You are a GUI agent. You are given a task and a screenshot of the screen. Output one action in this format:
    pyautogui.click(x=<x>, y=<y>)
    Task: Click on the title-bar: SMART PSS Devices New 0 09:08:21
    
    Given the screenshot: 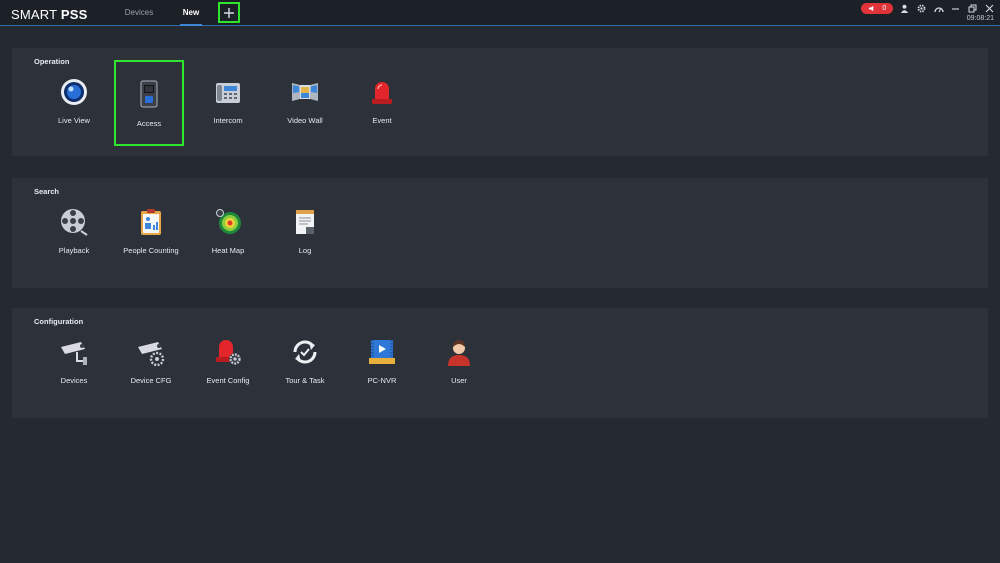 What is the action you would take?
    pyautogui.click(x=500, y=13)
    